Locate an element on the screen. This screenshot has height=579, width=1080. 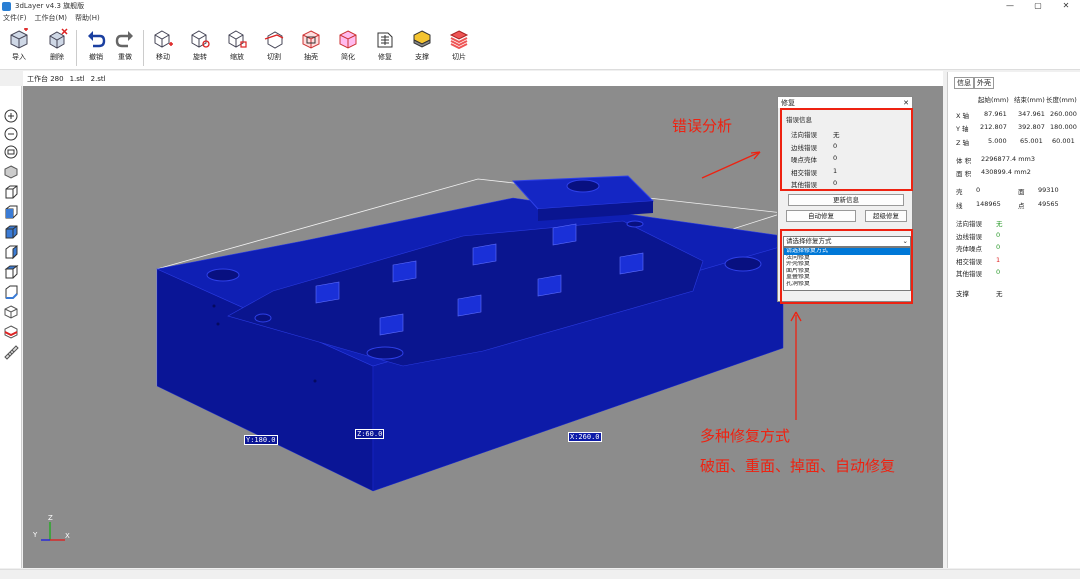
point-count-value: 49565 is located at coordinates (1048, 204).